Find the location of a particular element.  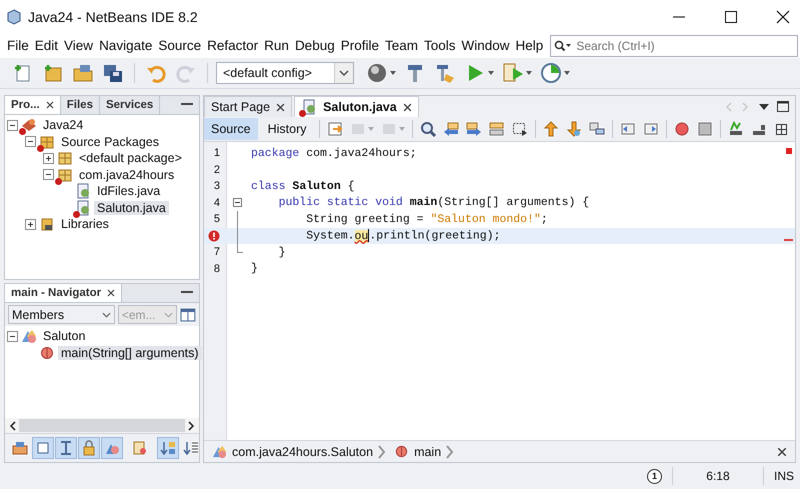

view-tab: History is located at coordinates (287, 129).